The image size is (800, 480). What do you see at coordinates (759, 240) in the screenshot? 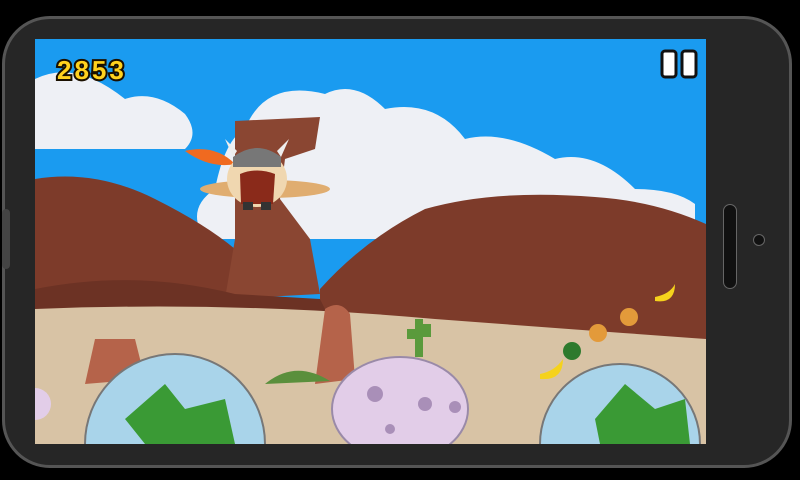
I see `camera-lens` at bounding box center [759, 240].